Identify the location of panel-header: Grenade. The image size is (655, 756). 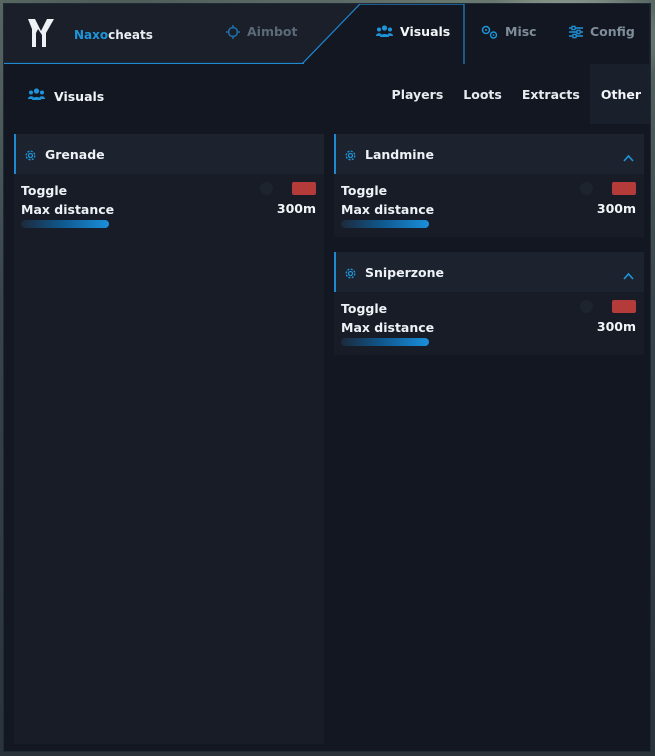
(169, 154).